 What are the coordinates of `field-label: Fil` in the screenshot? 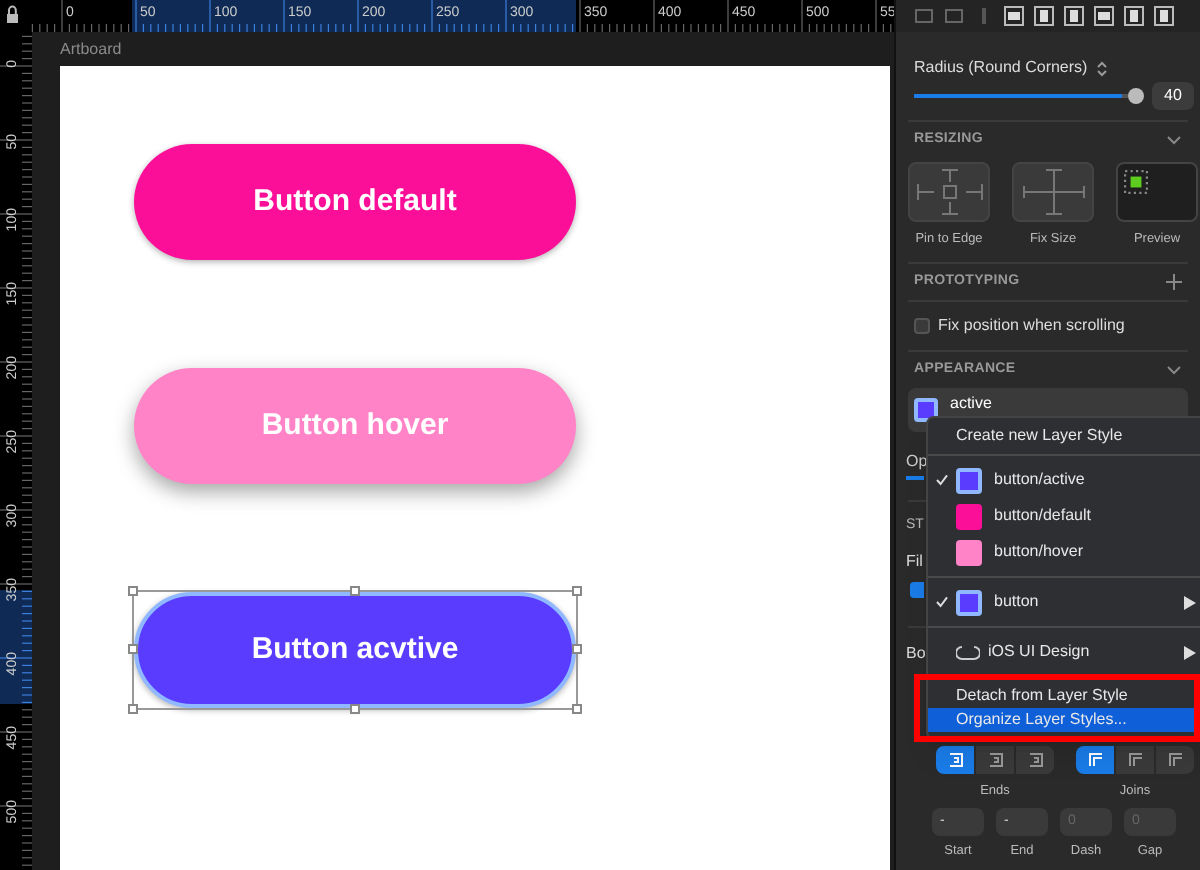 It's located at (914, 561).